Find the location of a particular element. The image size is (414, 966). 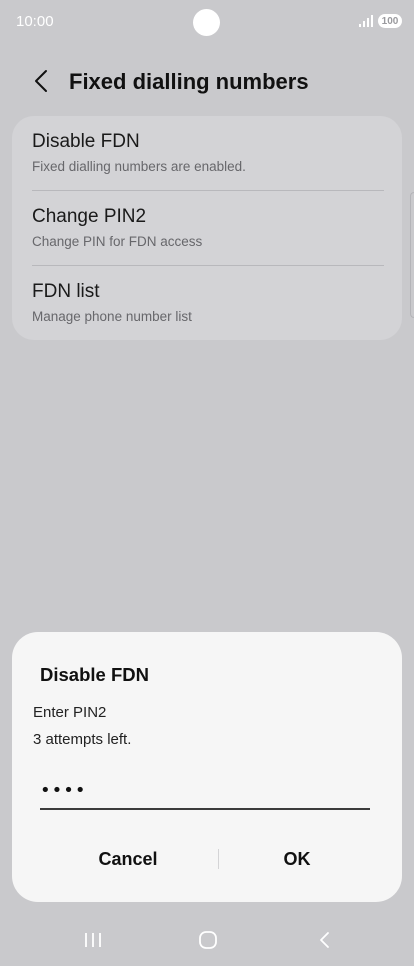

nav-back-button is located at coordinates (324, 940).